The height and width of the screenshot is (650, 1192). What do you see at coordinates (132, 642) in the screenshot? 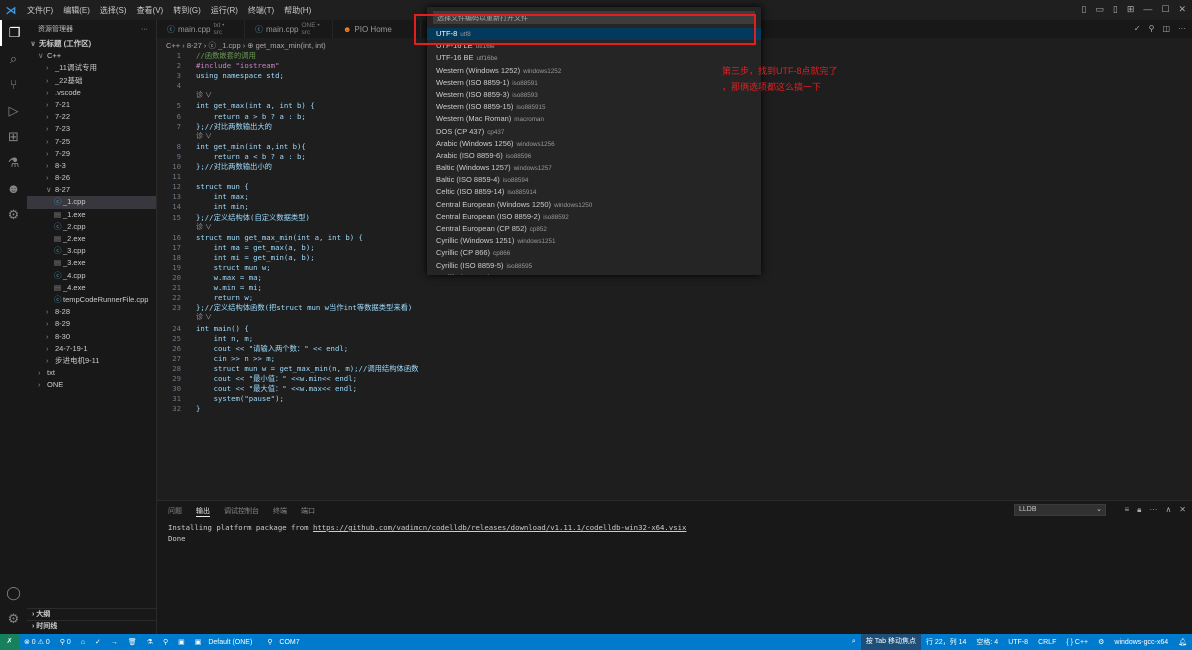
I see `clean-trash-icon: 🗑︎` at bounding box center [132, 642].